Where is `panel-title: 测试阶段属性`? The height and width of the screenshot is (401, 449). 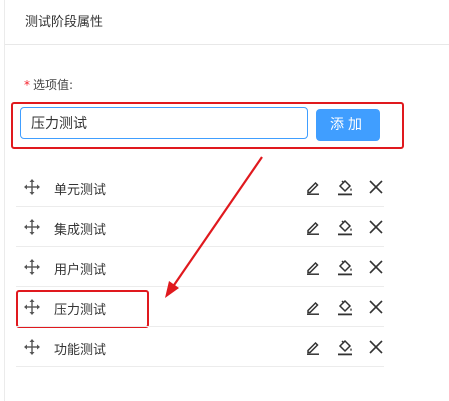
panel-title: 测试阶段属性 is located at coordinates (64, 22).